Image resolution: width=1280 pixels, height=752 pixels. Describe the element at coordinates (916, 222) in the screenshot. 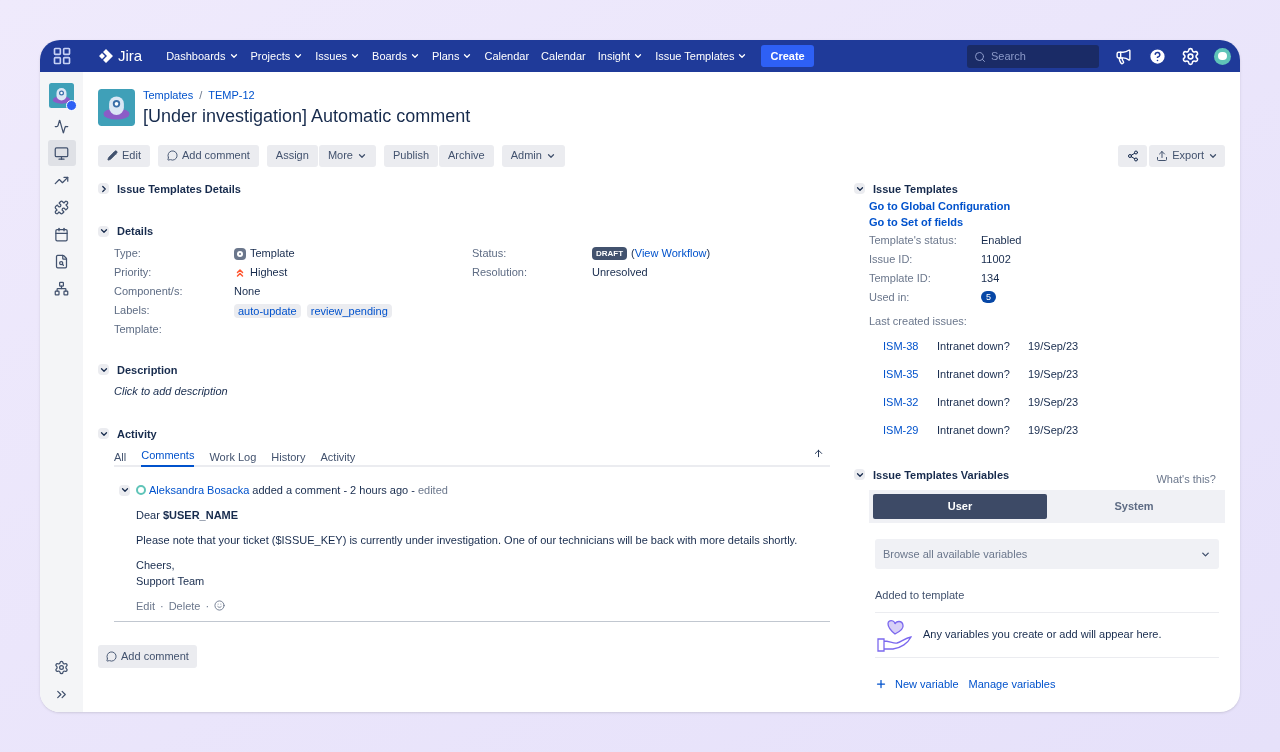

I see `configuration-link: Go to Set of fields` at that location.